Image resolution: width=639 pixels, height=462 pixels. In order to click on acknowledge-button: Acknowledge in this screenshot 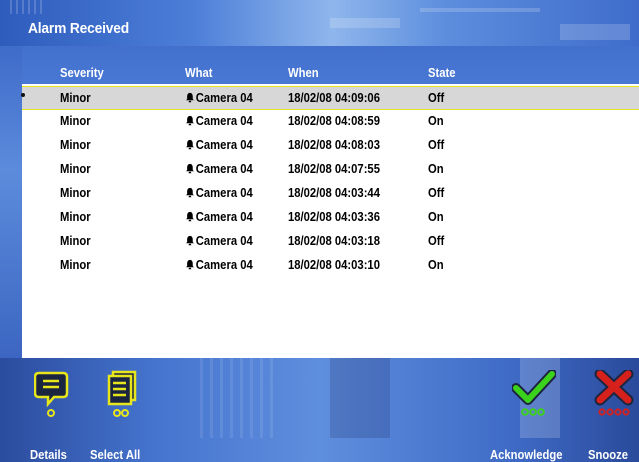, I will do `click(535, 416)`.